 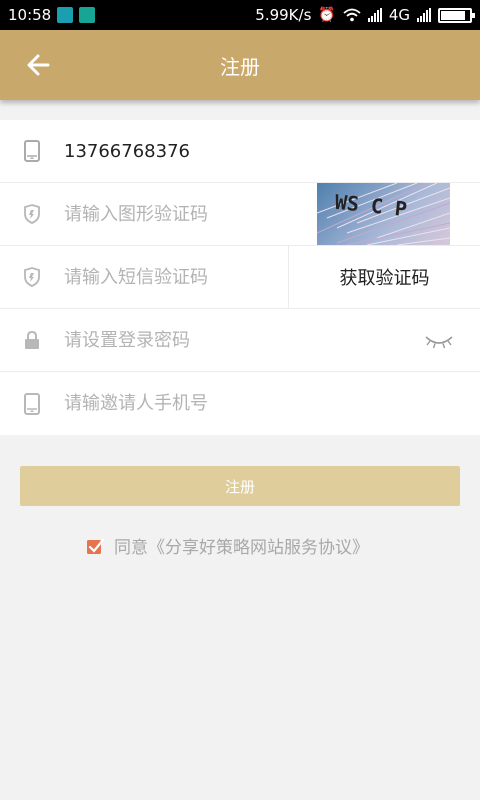 What do you see at coordinates (272, 403) in the screenshot?
I see `inviter-phone-input` at bounding box center [272, 403].